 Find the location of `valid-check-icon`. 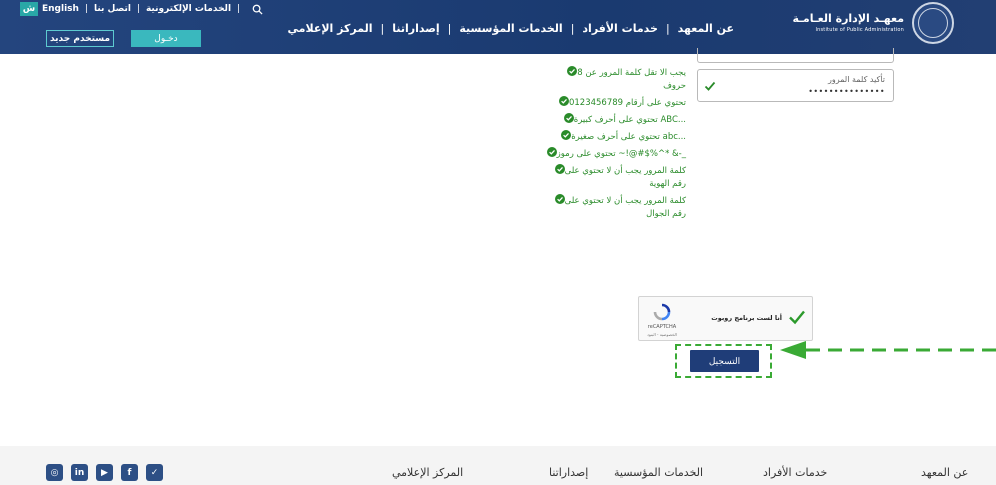

valid-check-icon is located at coordinates (710, 86).